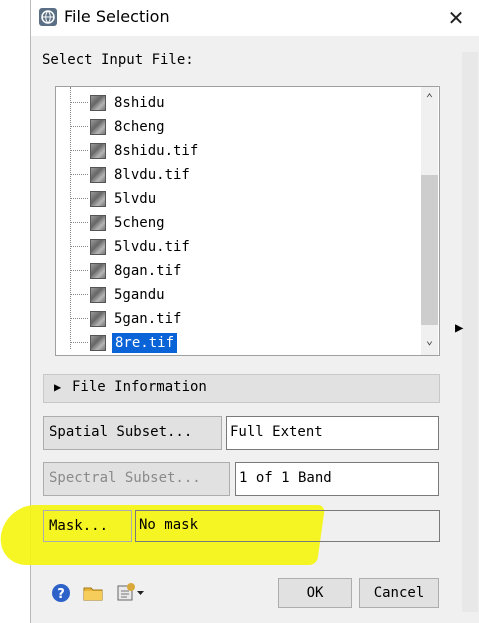 The width and height of the screenshot is (479, 623). I want to click on window-title: File Selection, so click(117, 16).